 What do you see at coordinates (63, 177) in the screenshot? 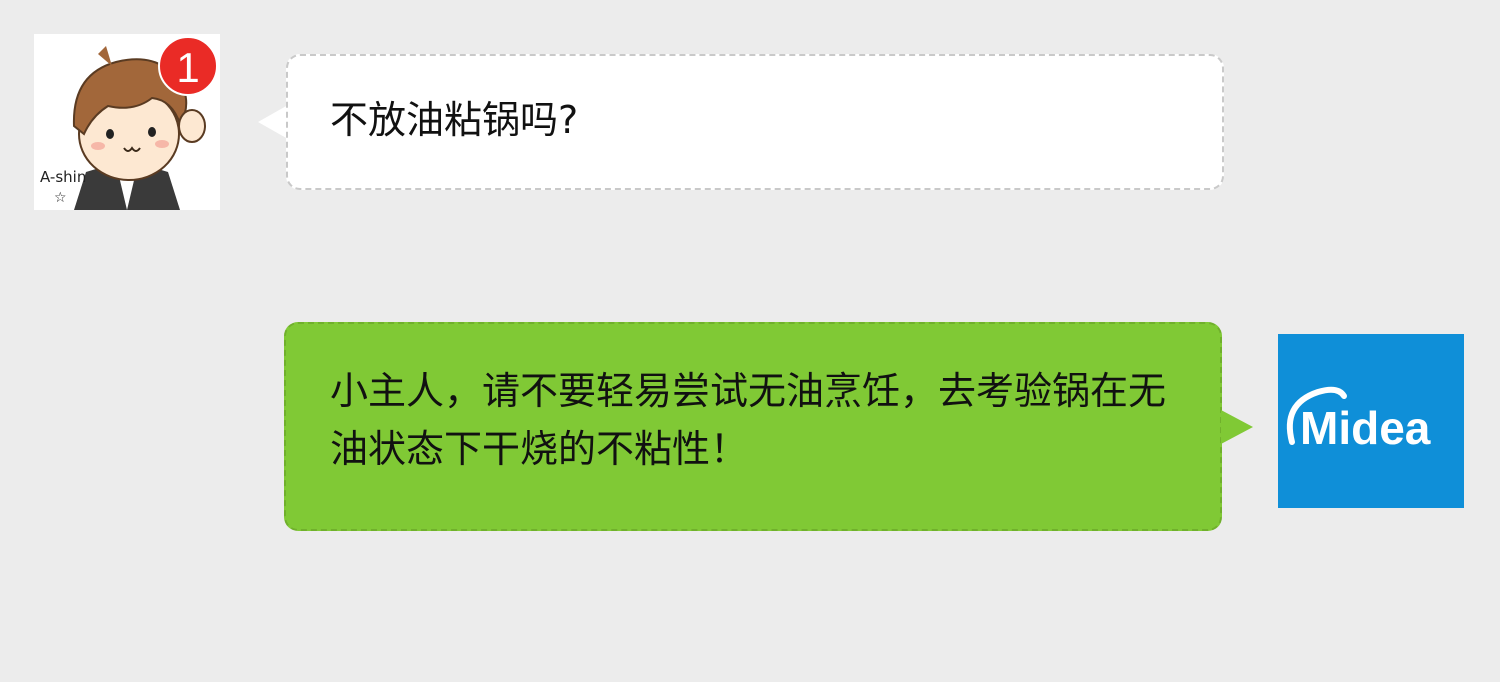
I see `svg-text: A-shin` at bounding box center [63, 177].